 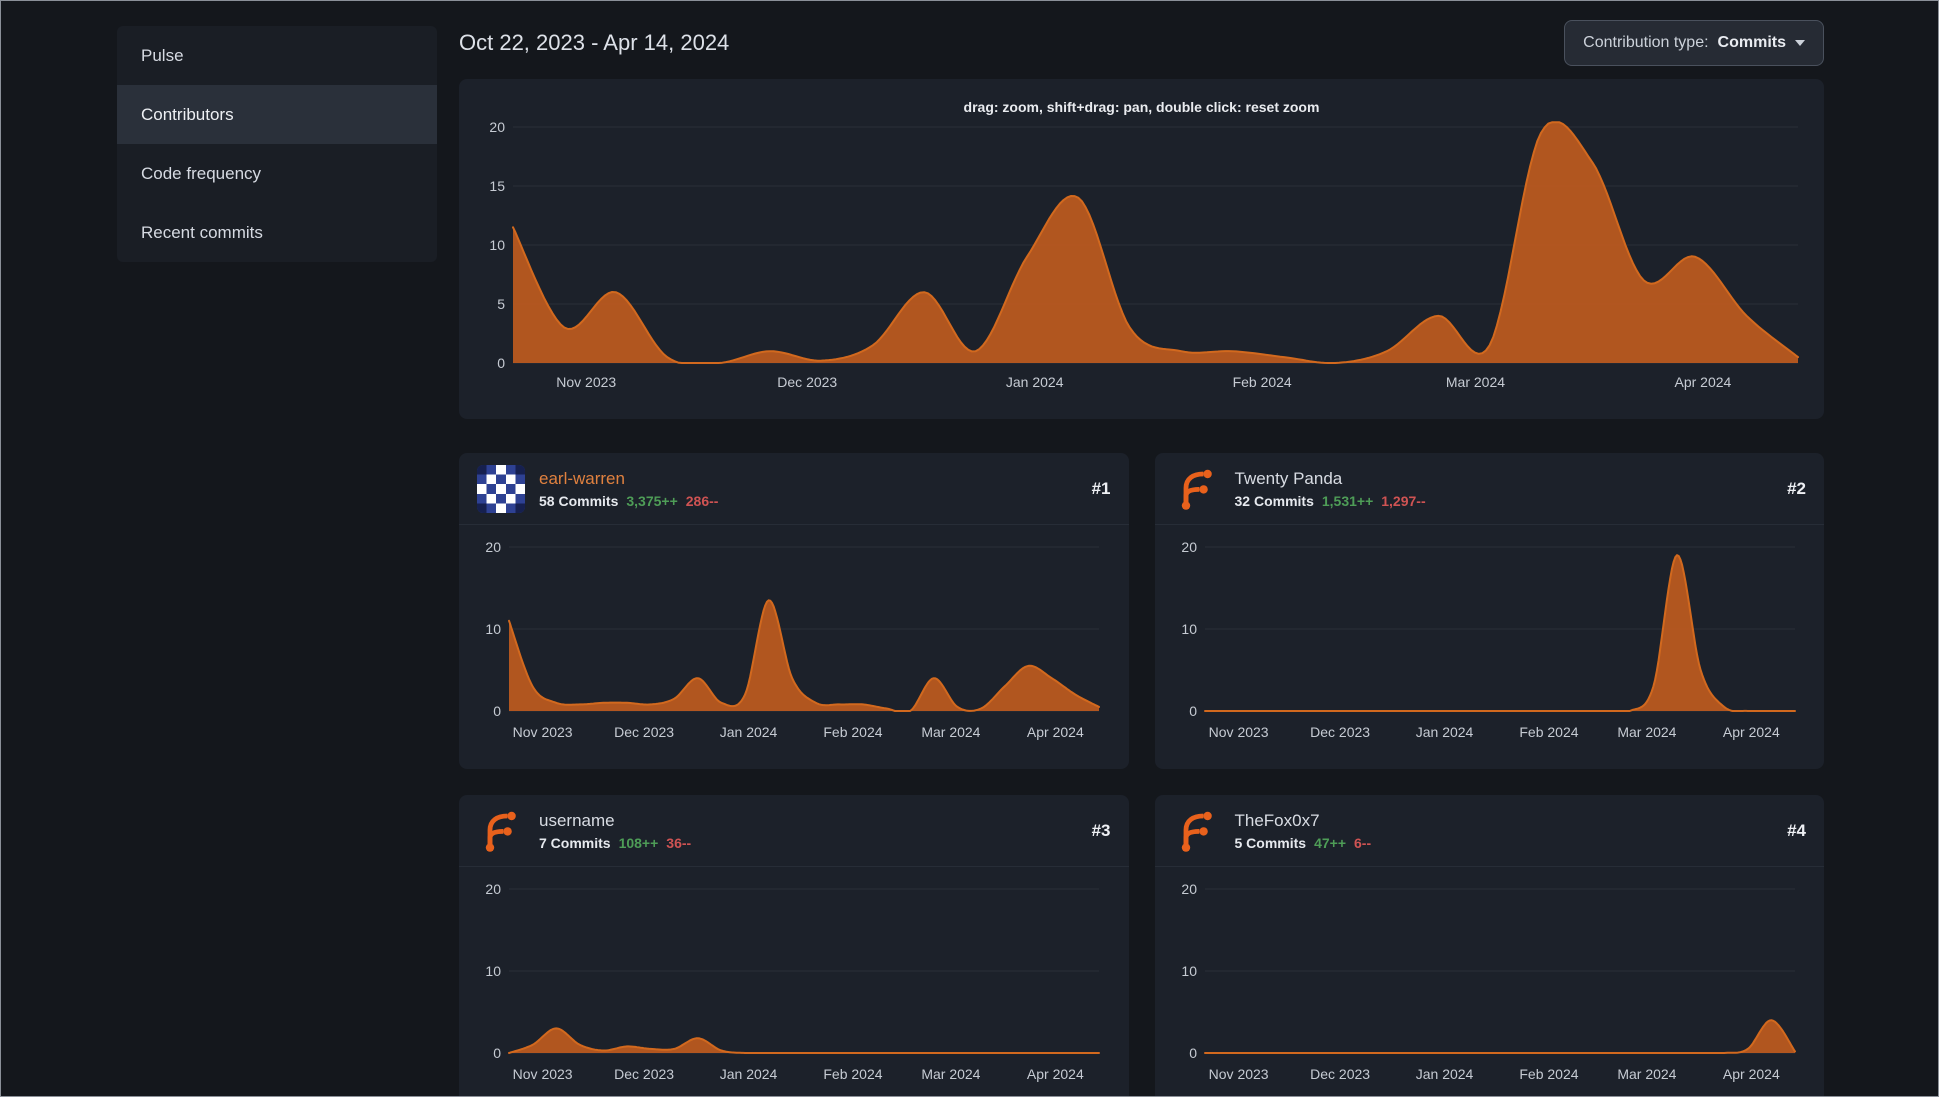 What do you see at coordinates (594, 42) in the screenshot?
I see `date-range-title: Oct 22, 2023 - Apr 14, 2024` at bounding box center [594, 42].